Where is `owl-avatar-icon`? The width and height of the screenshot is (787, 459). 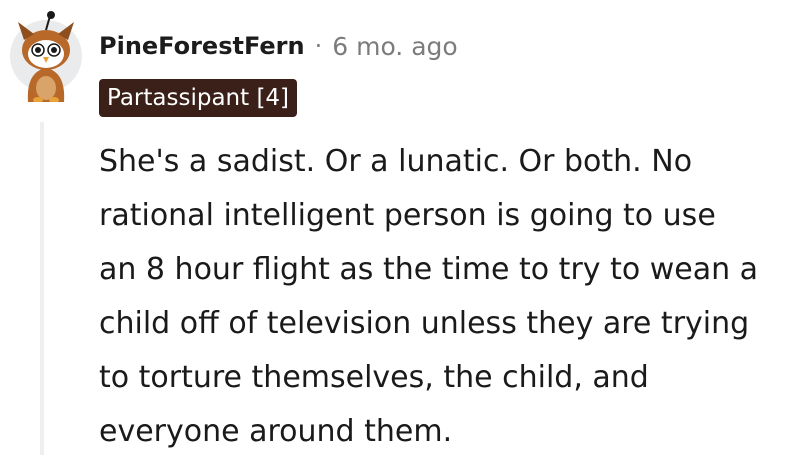 owl-avatar-icon is located at coordinates (46, 56).